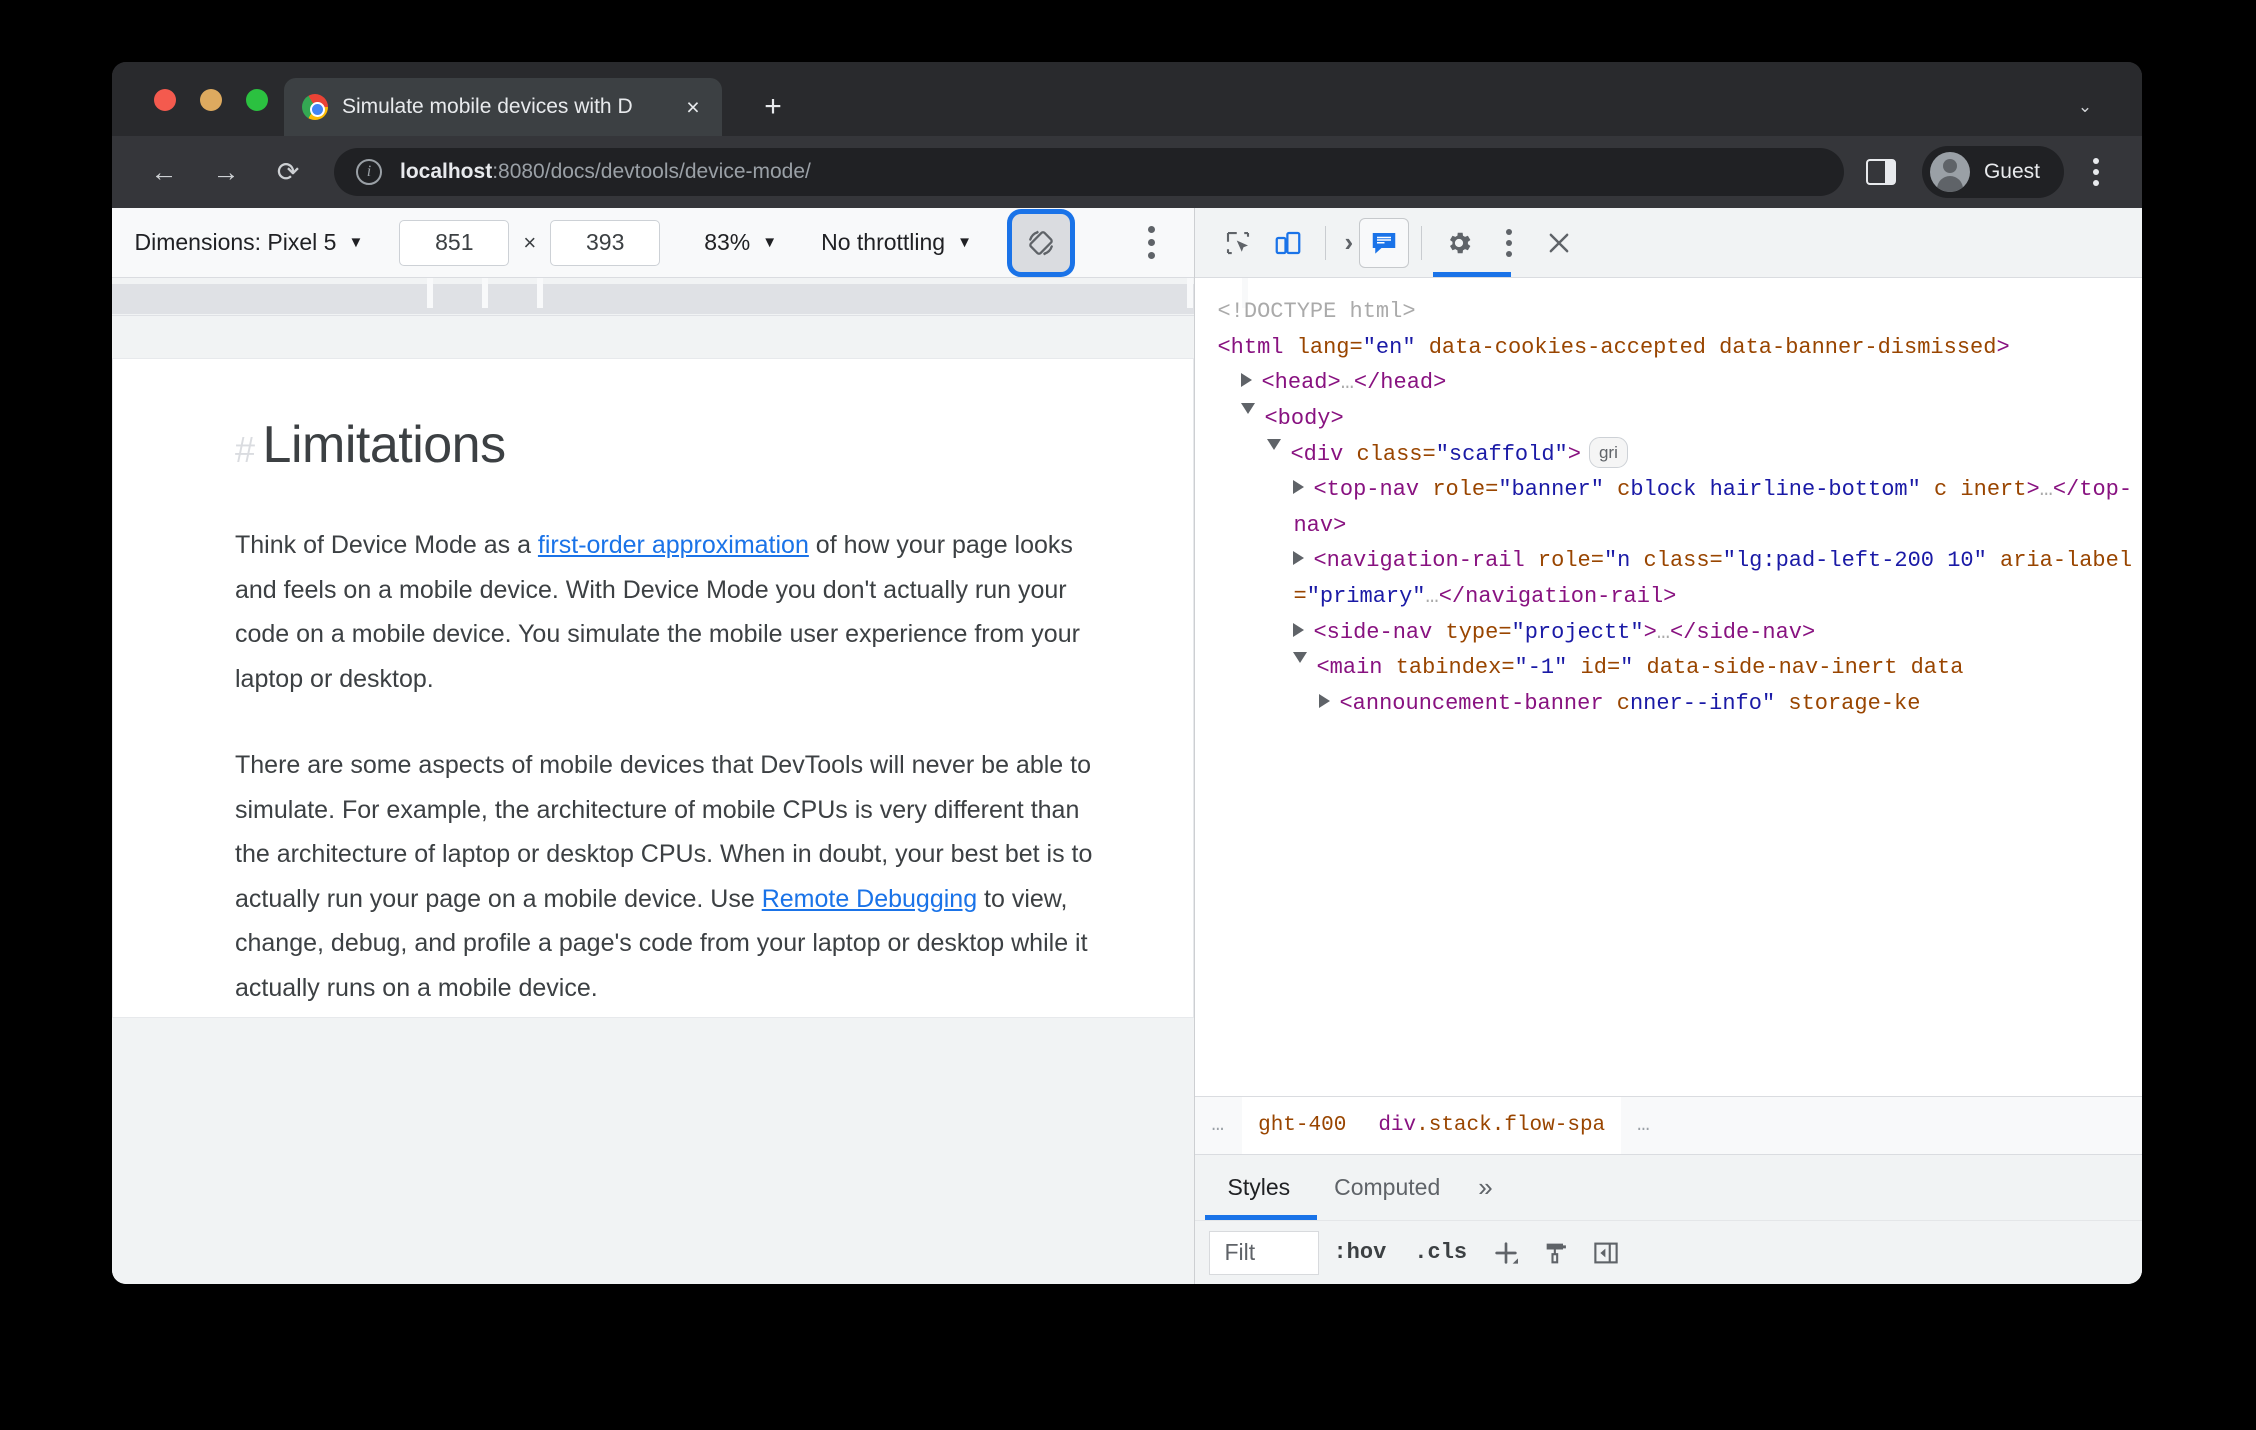 This screenshot has width=2256, height=1430. What do you see at coordinates (386, 545) in the screenshot?
I see `paragraph-1-text-a: Think of Device Mode as a` at bounding box center [386, 545].